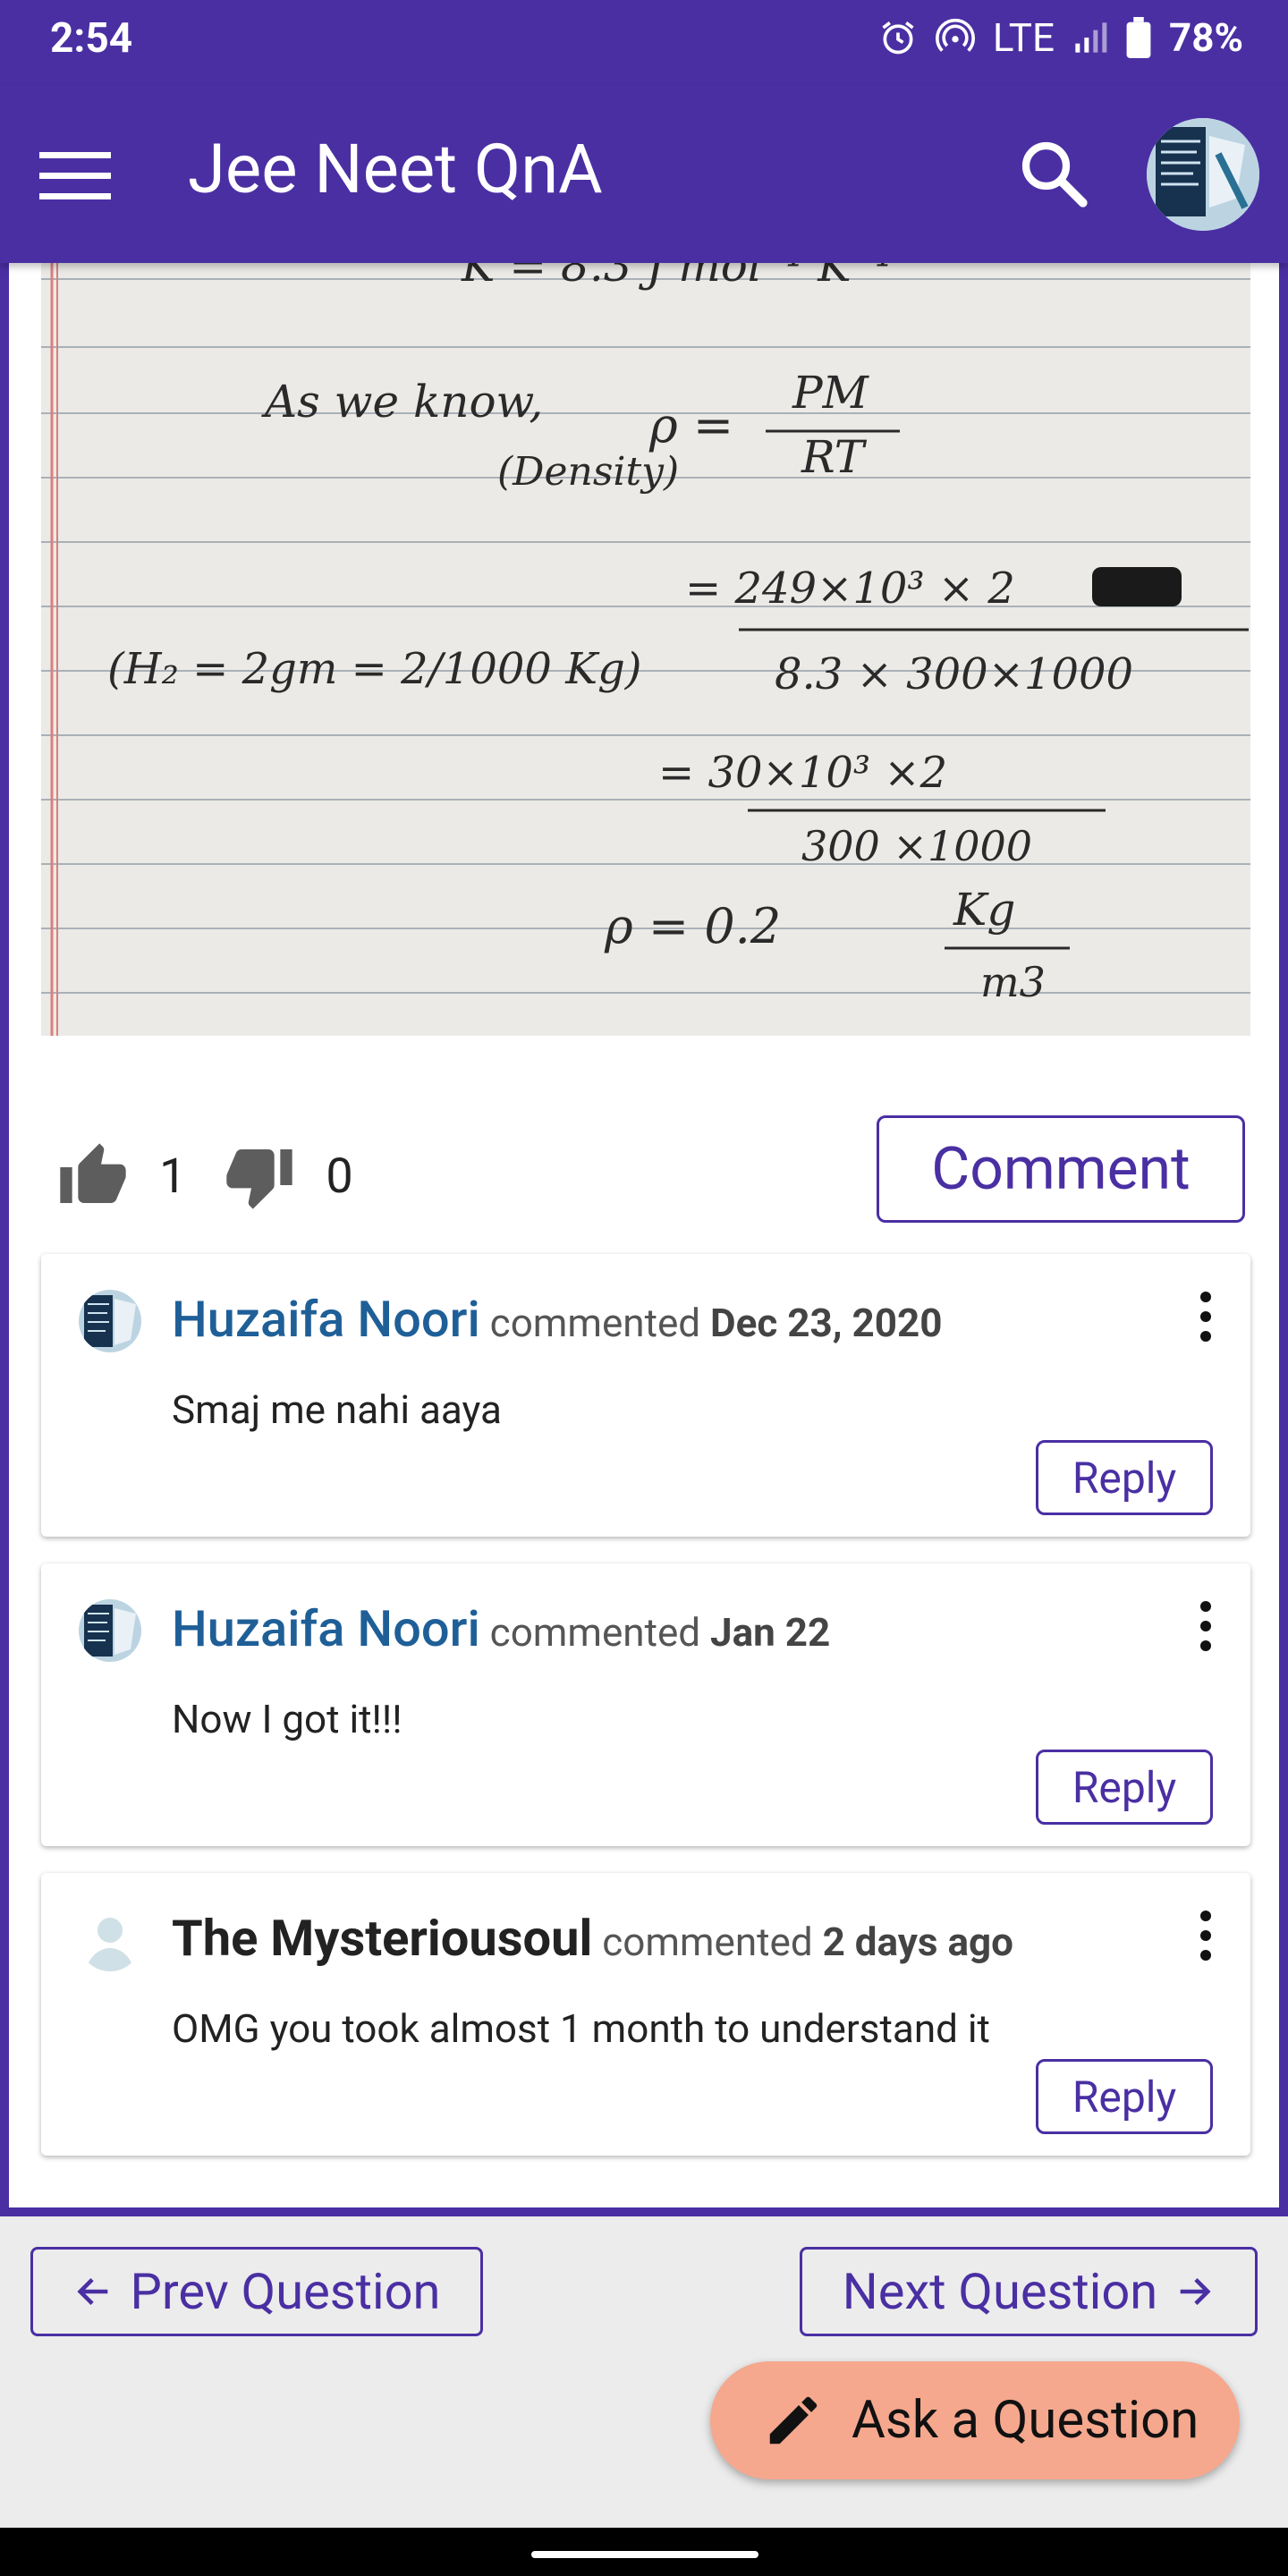 Image resolution: width=1288 pixels, height=2576 pixels. Describe the element at coordinates (677, 277) in the screenshot. I see `note-line: K = 8.3 J mol⁻¹ K⁻¹` at that location.